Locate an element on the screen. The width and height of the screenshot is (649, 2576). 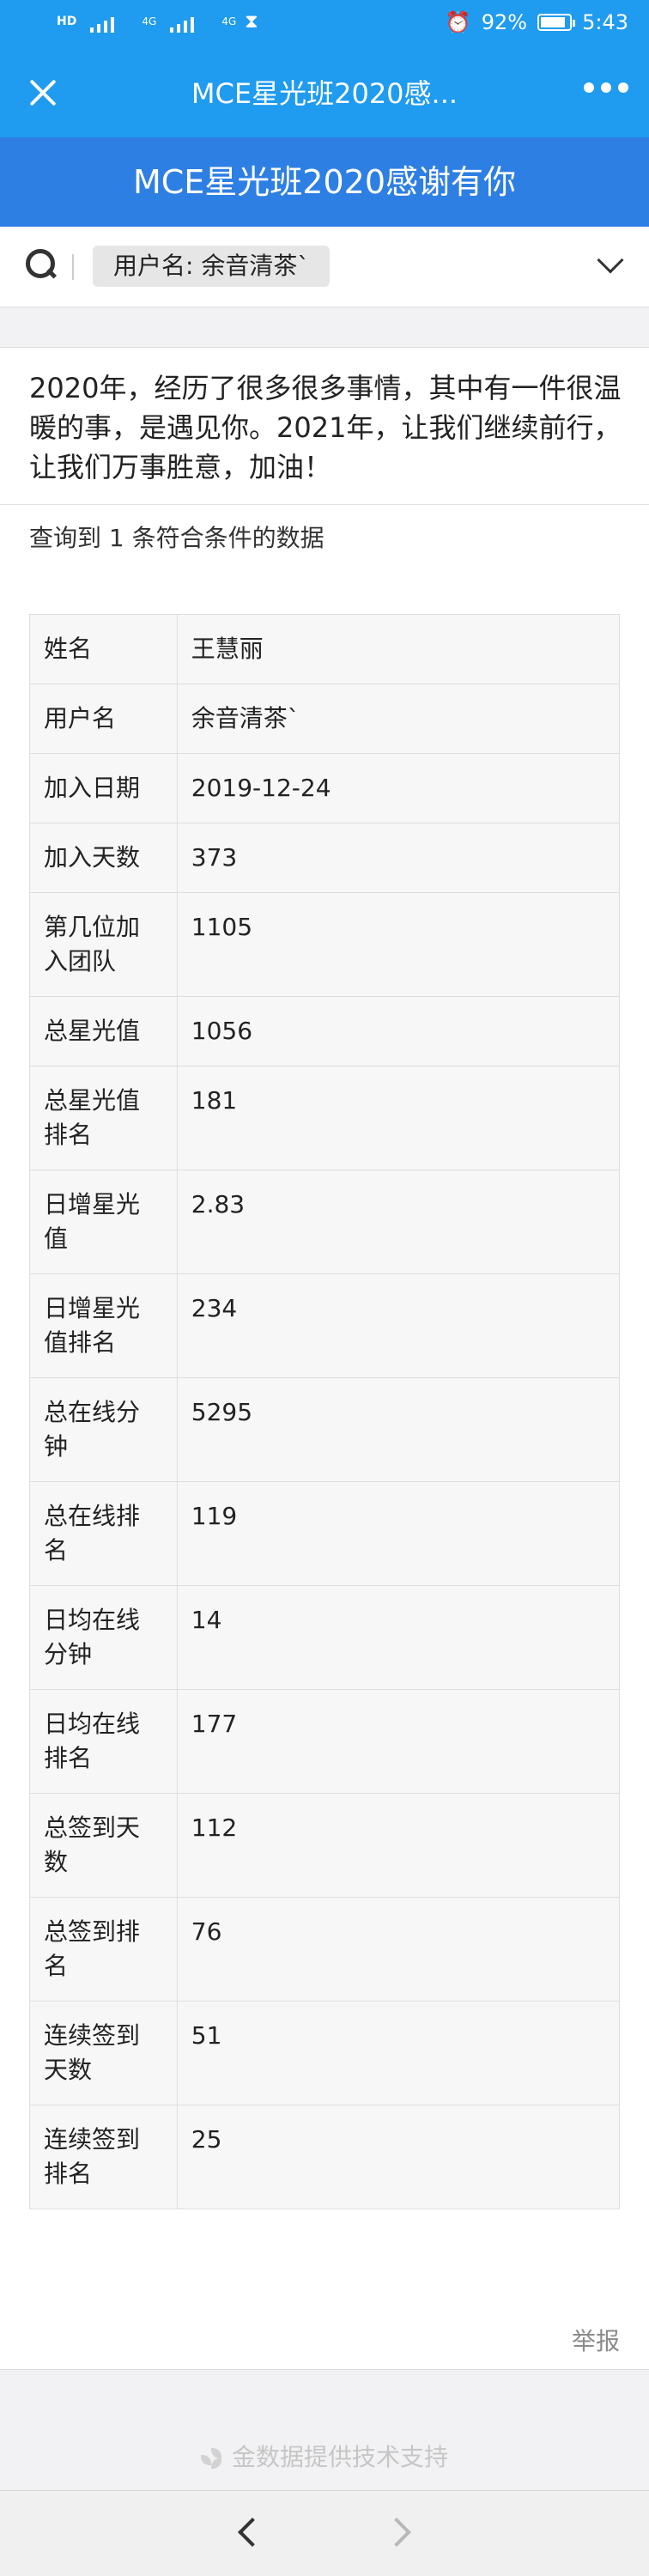
row-value: 119 is located at coordinates (399, 1533).